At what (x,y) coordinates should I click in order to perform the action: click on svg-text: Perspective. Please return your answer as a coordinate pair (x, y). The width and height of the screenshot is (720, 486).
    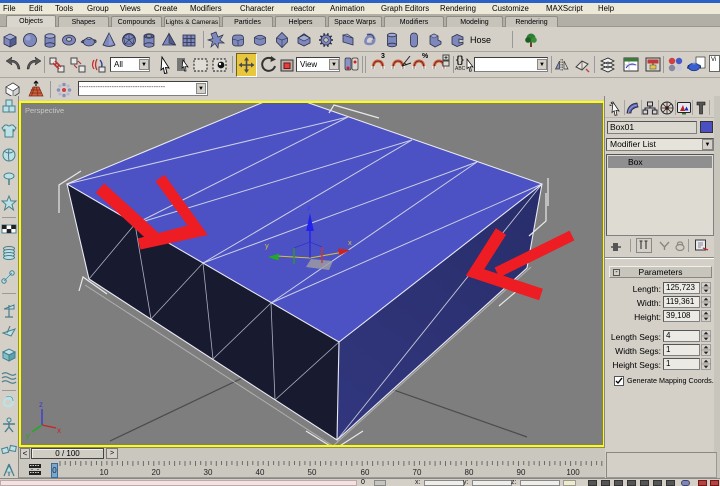
    Looking at the image, I should click on (44, 110).